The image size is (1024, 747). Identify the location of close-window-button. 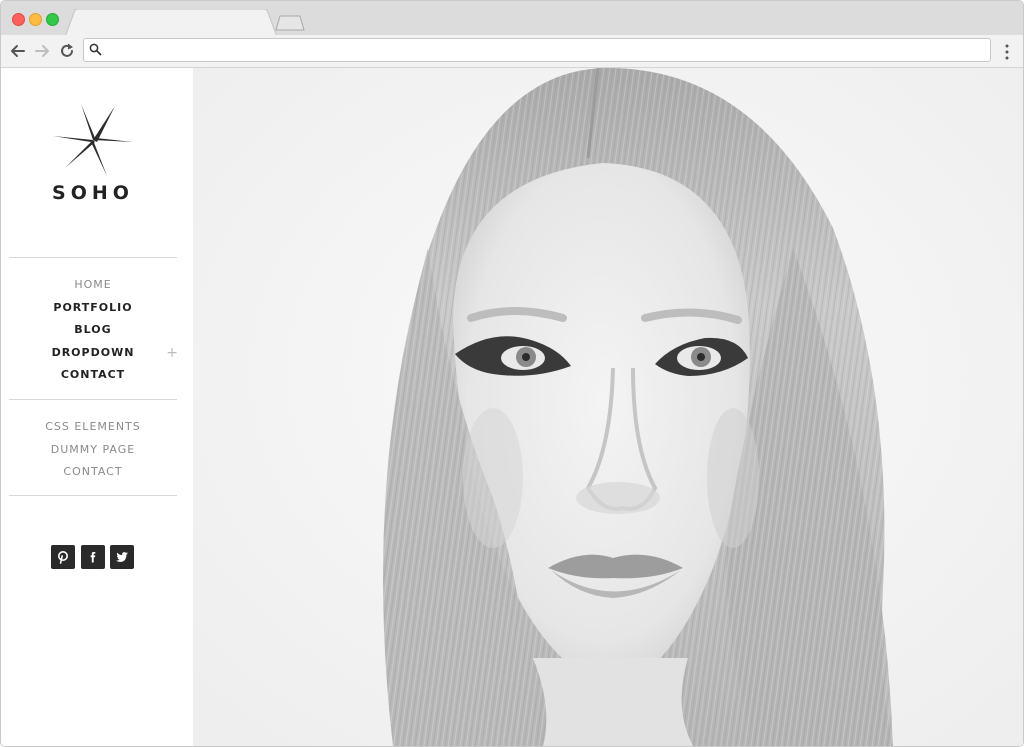
(18, 19).